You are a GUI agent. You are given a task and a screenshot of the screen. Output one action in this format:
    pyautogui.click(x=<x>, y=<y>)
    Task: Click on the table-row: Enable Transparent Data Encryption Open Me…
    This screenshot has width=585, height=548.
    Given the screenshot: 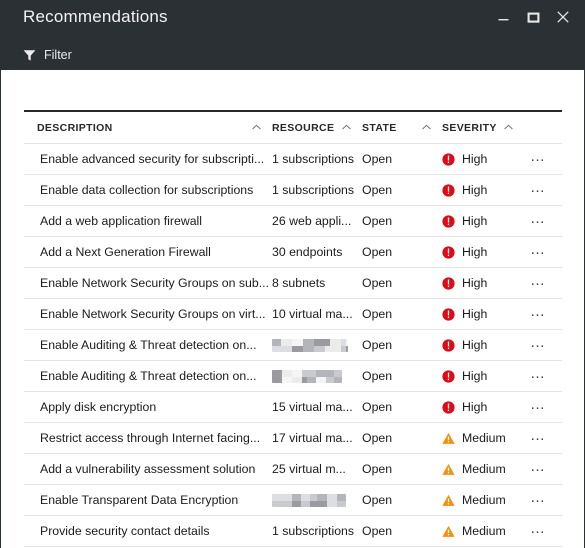 What is the action you would take?
    pyautogui.click(x=293, y=500)
    